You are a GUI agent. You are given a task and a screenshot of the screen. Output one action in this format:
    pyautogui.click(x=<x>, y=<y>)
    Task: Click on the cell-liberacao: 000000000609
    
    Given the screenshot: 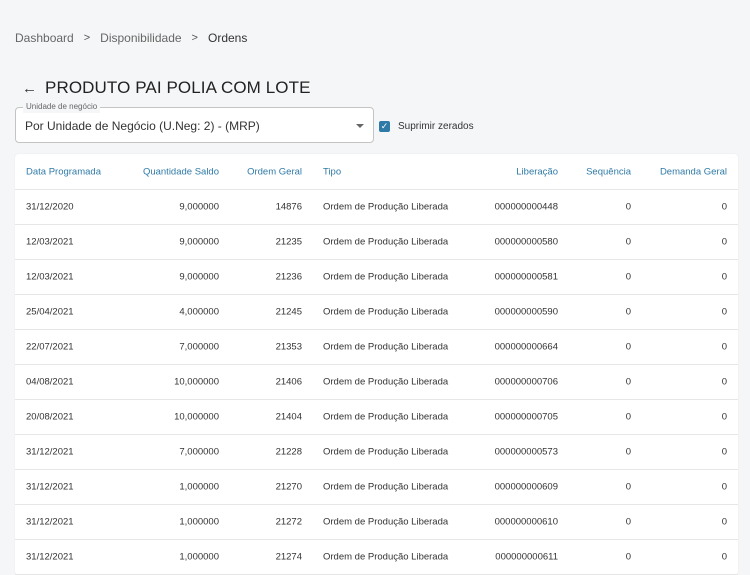 What is the action you would take?
    pyautogui.click(x=526, y=487)
    